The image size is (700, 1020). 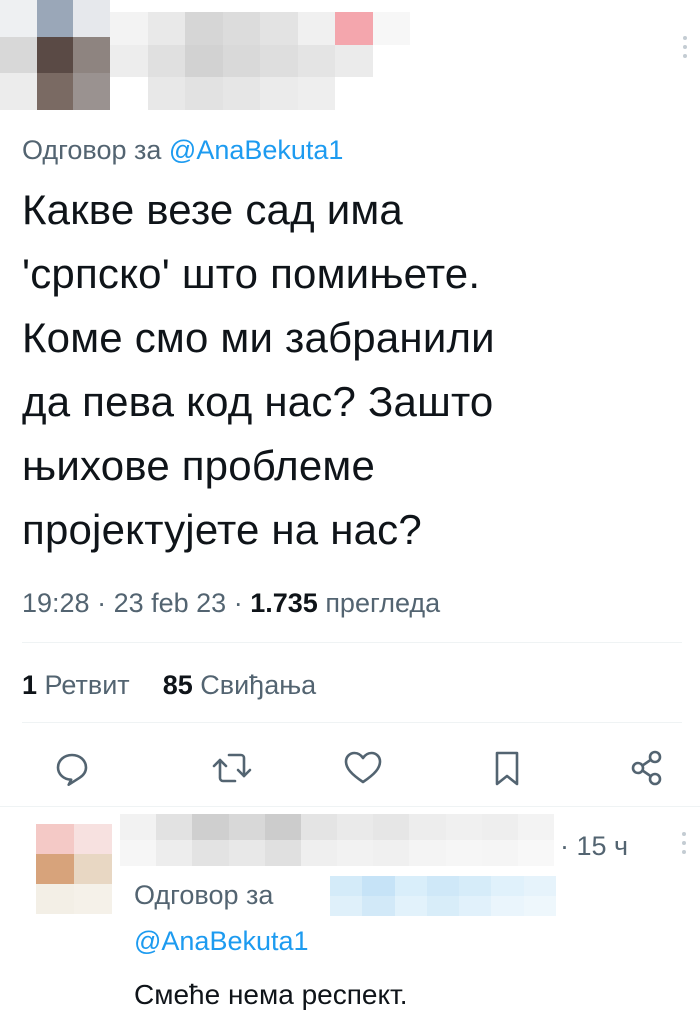 I want to click on reply-icon, so click(x=72, y=768).